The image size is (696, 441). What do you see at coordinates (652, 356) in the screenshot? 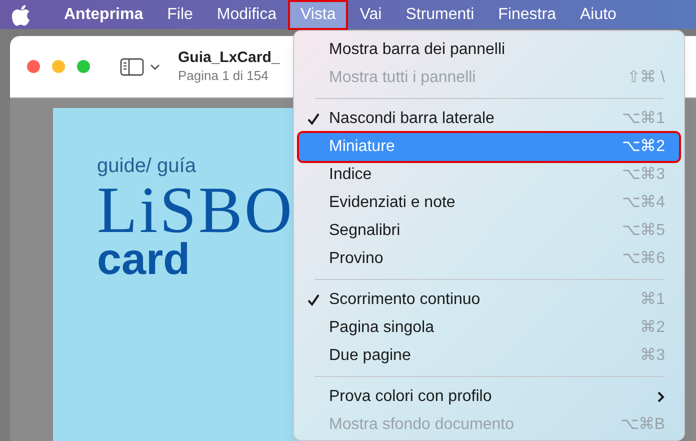
I see `keyboard-shortcut: ⌘3` at bounding box center [652, 356].